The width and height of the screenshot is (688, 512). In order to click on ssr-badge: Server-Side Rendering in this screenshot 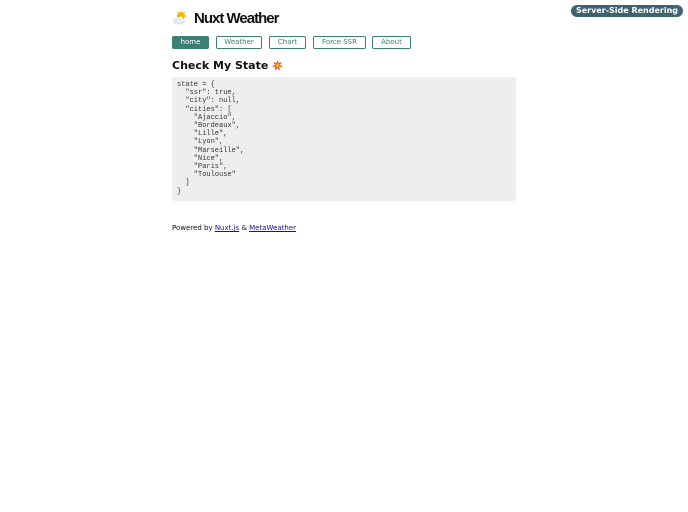, I will do `click(626, 11)`.